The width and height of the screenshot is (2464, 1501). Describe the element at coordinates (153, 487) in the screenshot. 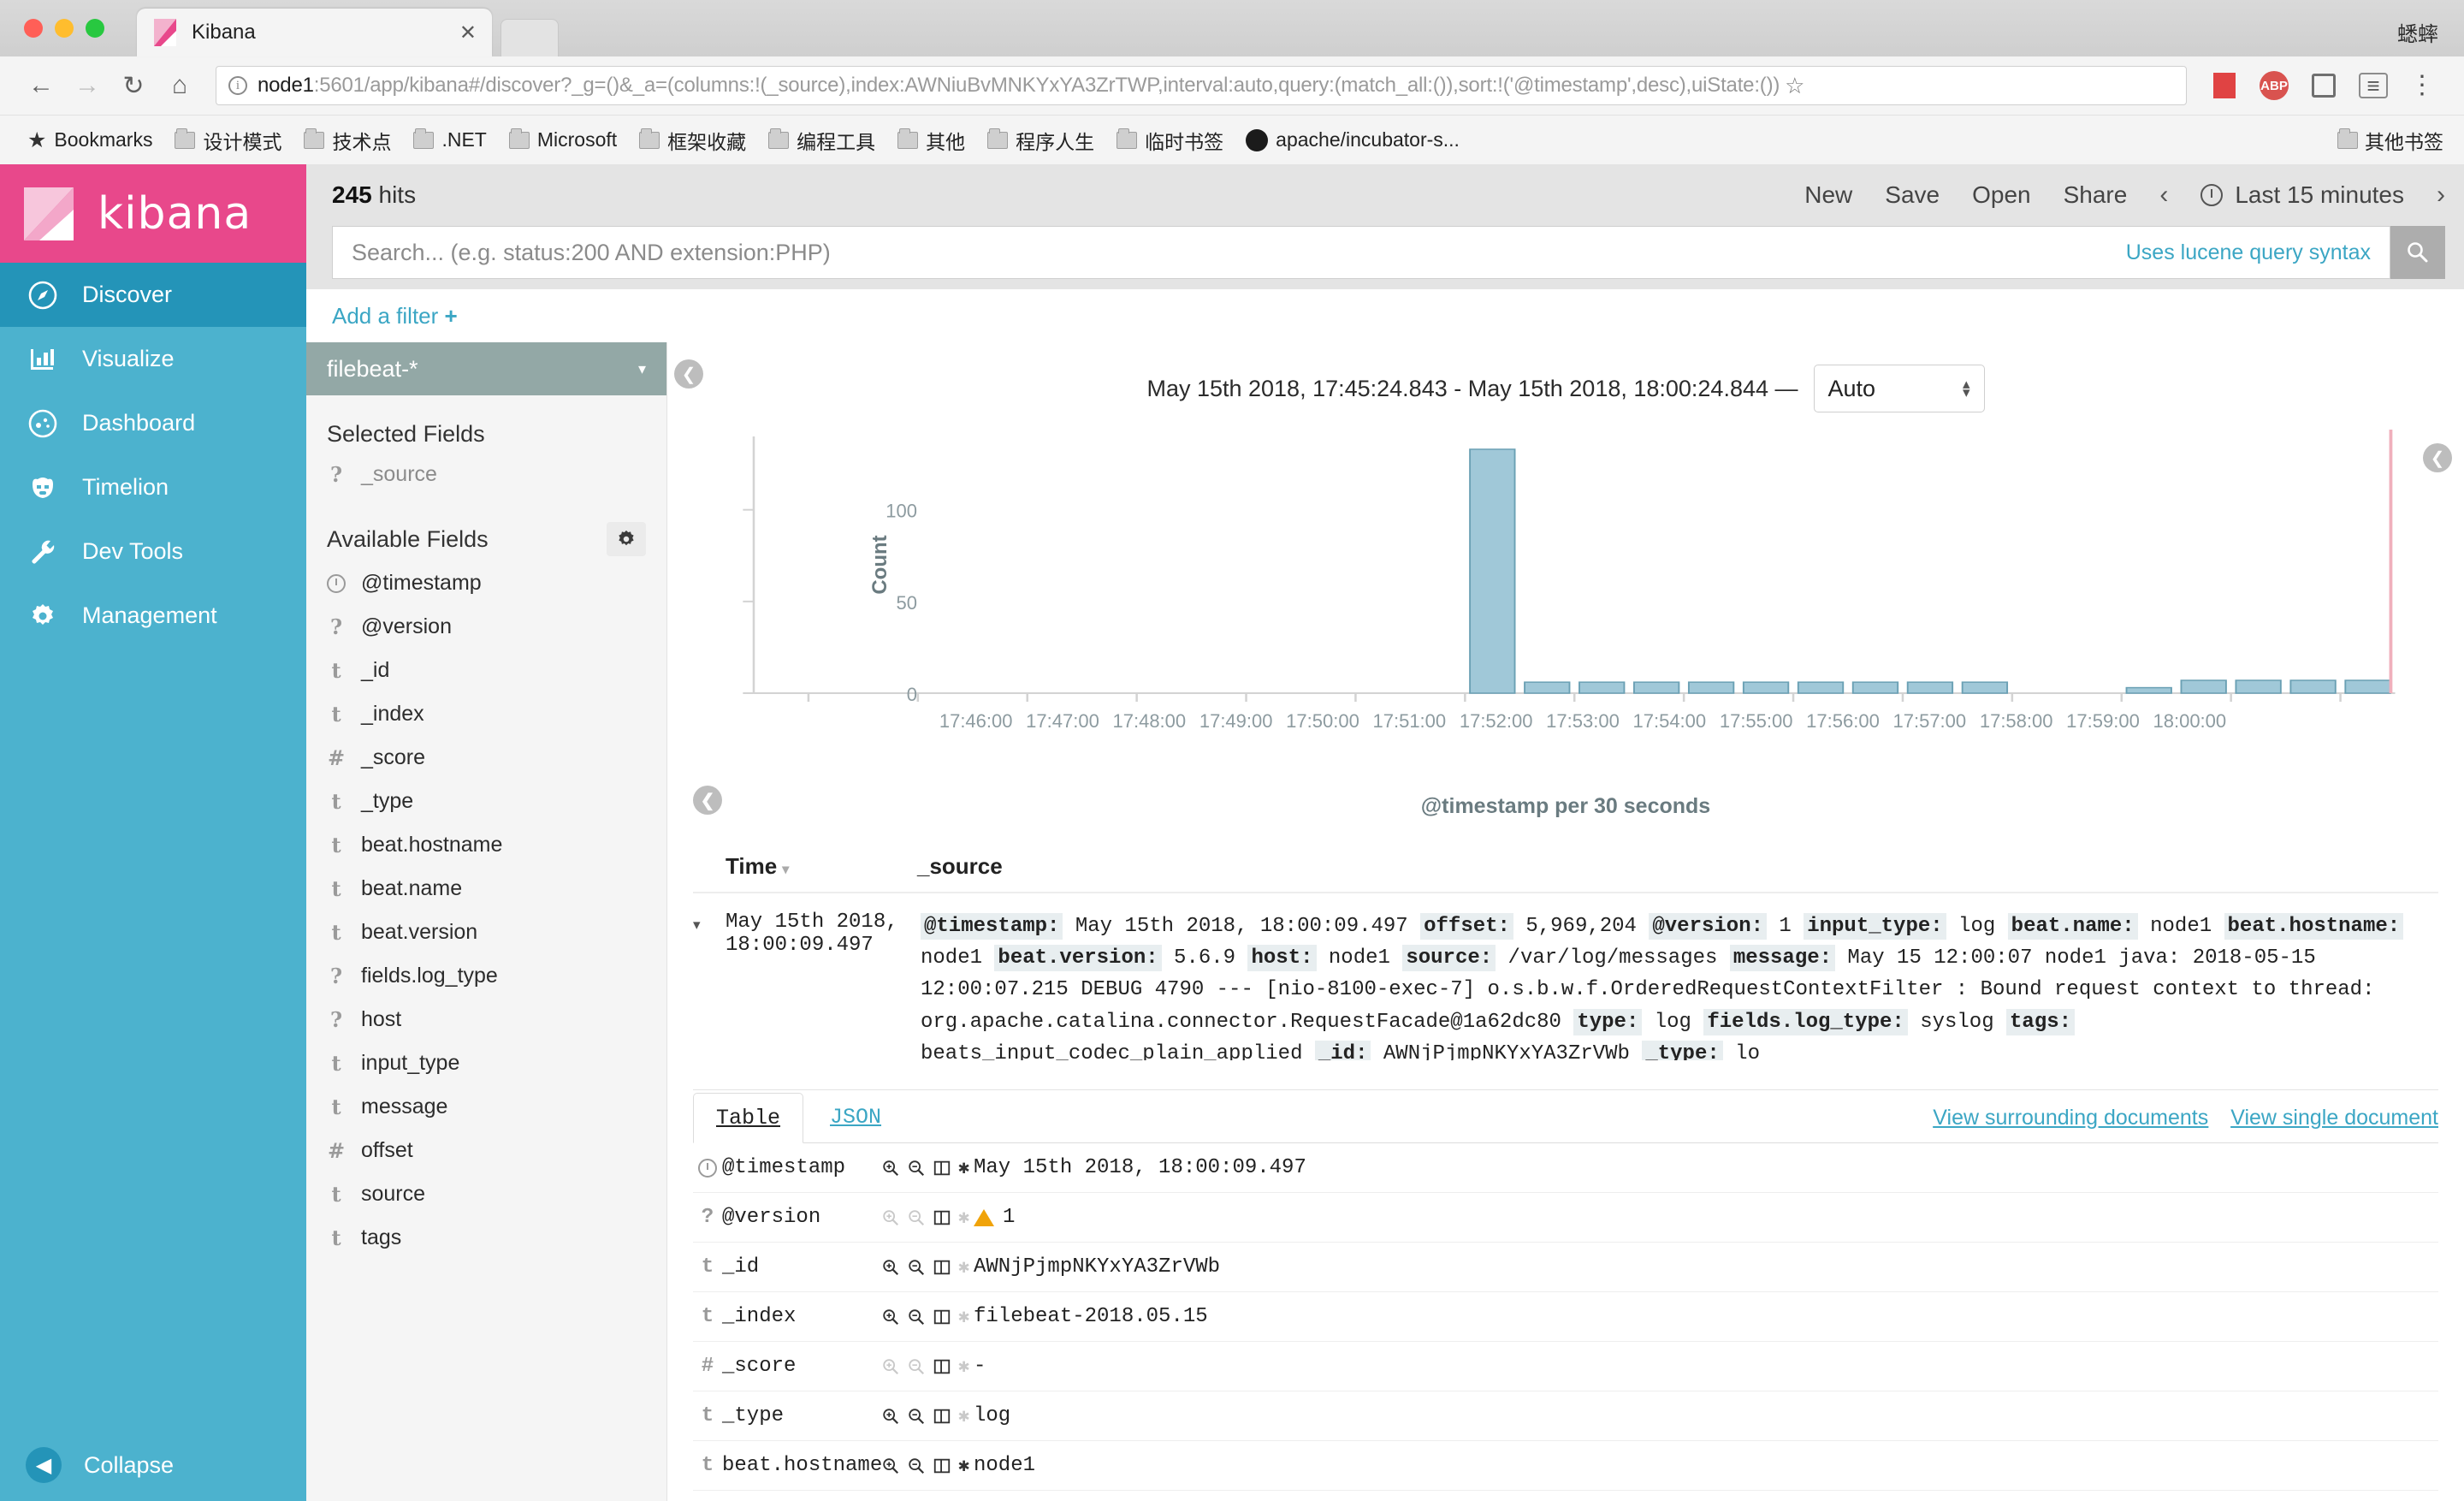

I see `sidebar-item-timelion: Timelion` at that location.